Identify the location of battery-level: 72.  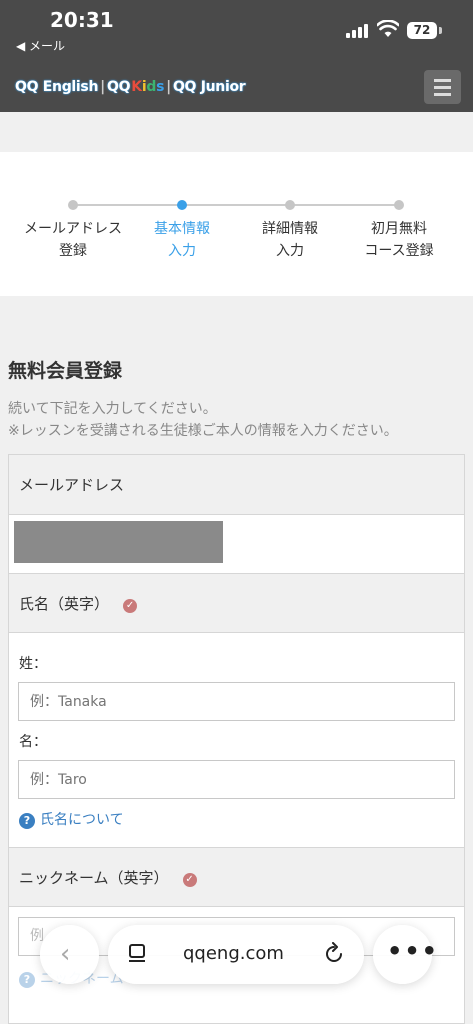
(422, 30).